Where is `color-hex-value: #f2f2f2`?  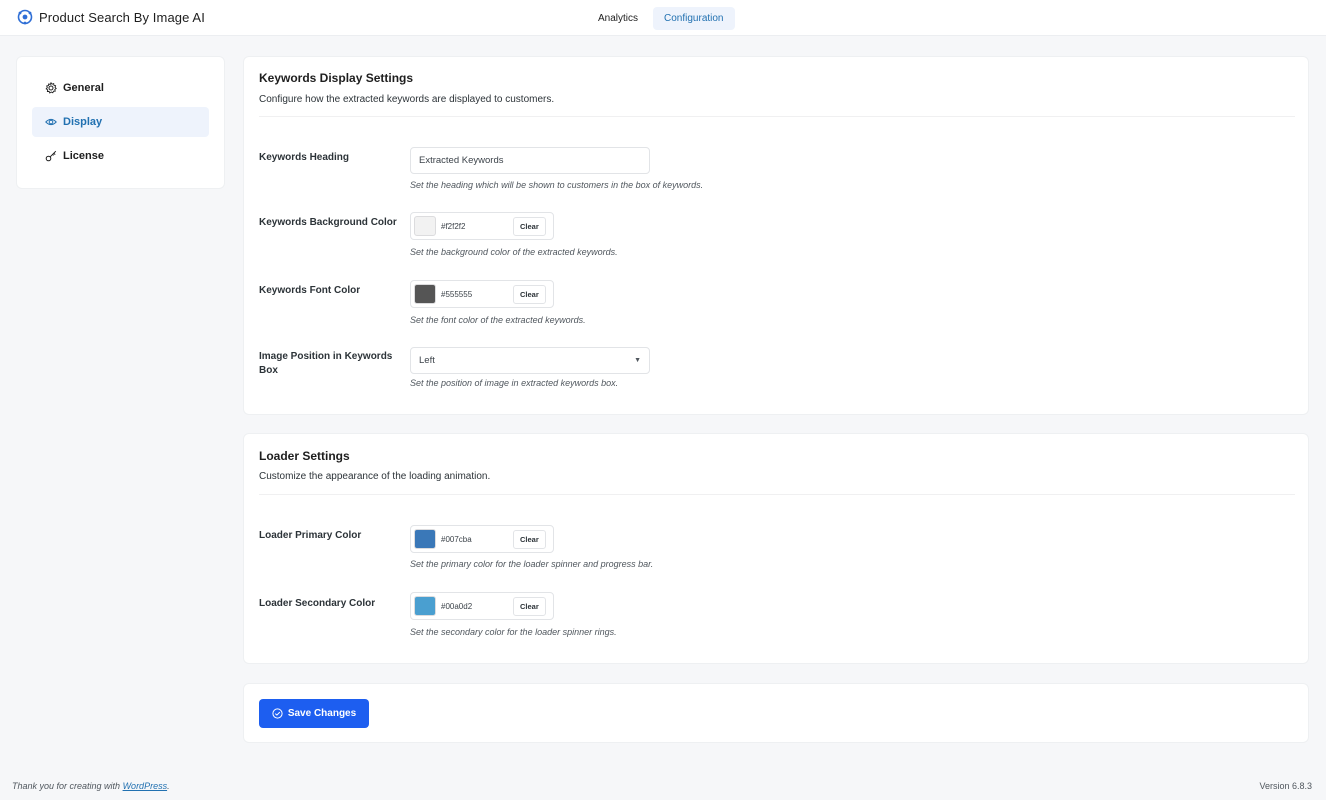
color-hex-value: #f2f2f2 is located at coordinates (477, 226).